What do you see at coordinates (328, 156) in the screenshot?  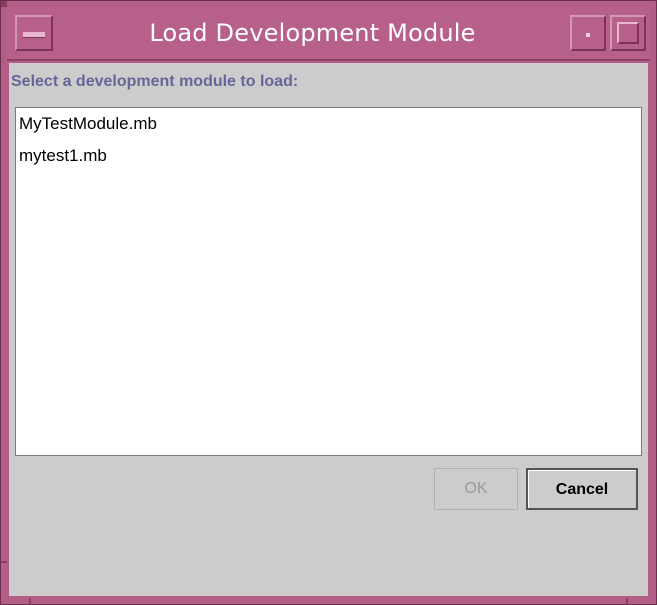 I see `list-item: mytest1.mb` at bounding box center [328, 156].